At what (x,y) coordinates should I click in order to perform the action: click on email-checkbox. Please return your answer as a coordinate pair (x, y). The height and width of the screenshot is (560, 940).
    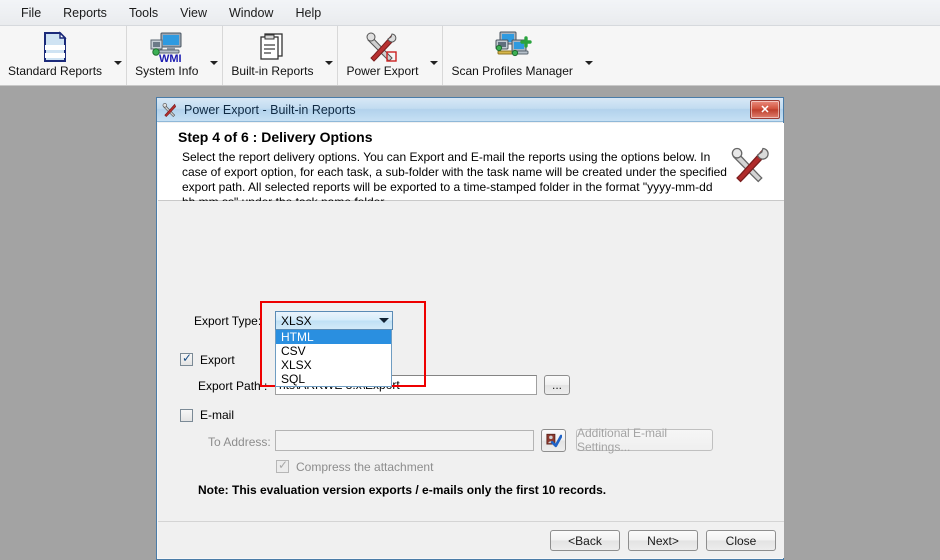
    Looking at the image, I should click on (186, 415).